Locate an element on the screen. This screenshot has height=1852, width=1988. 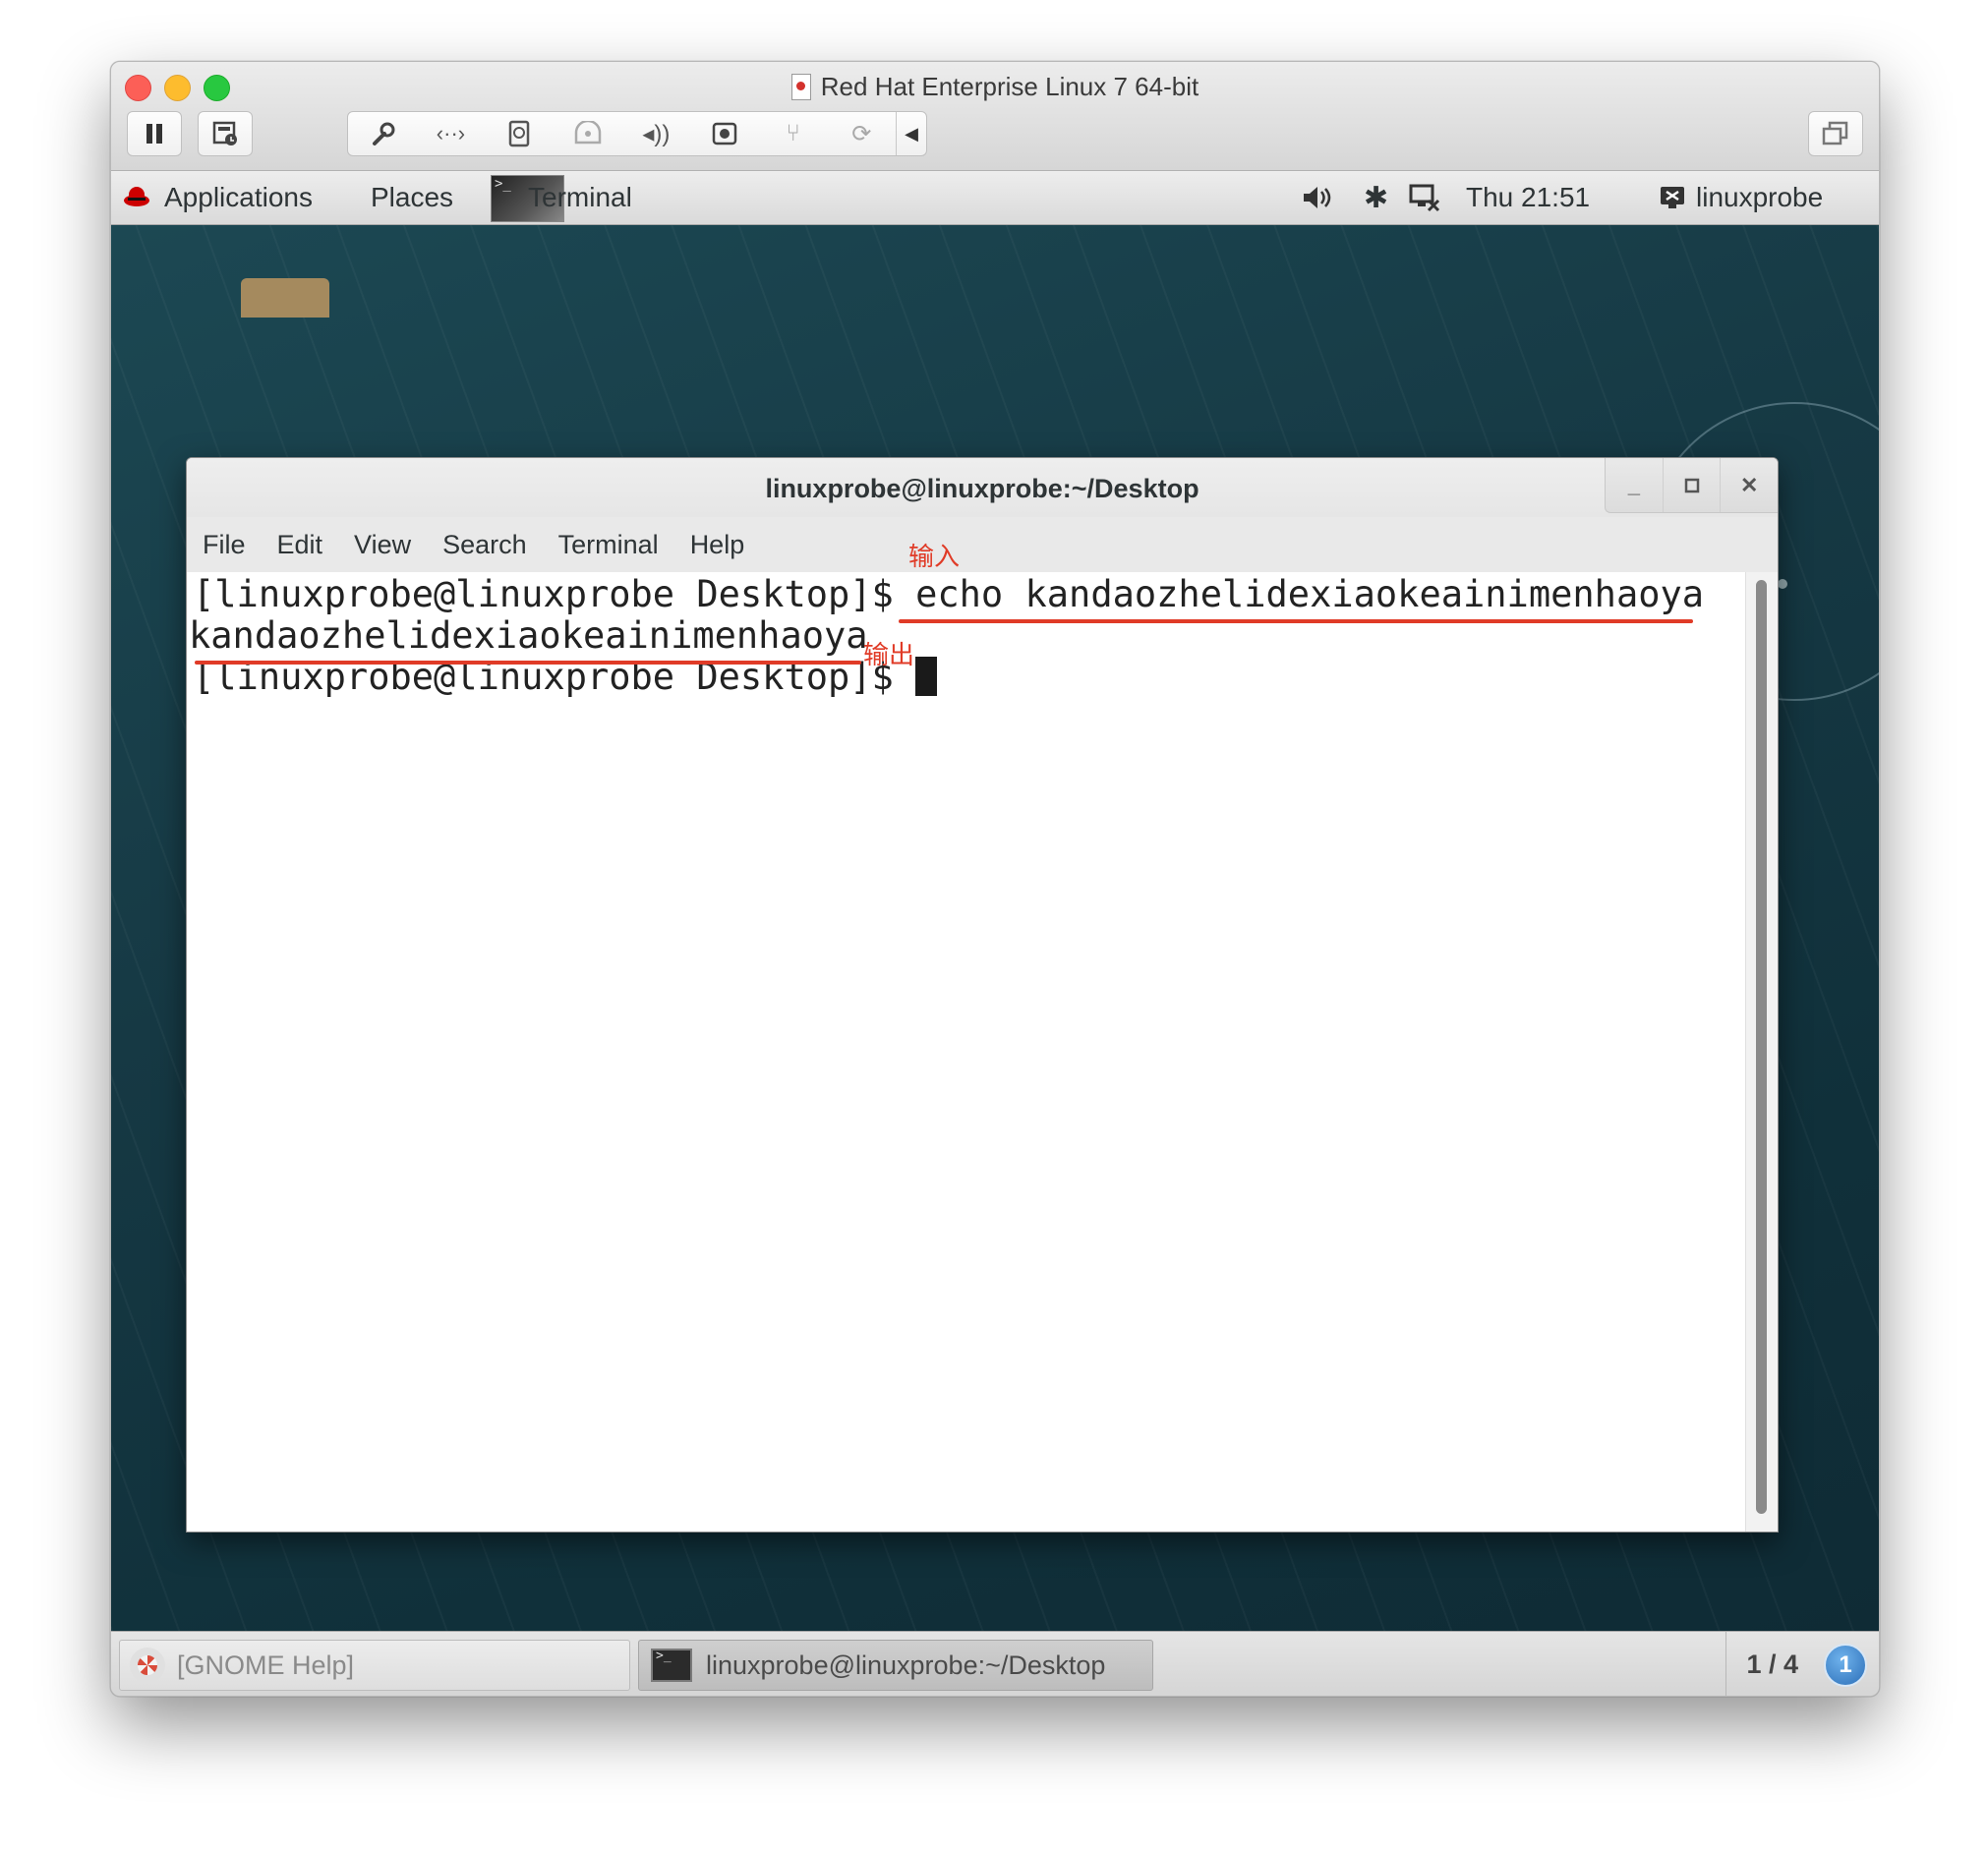
places-menu: Places is located at coordinates (412, 198).